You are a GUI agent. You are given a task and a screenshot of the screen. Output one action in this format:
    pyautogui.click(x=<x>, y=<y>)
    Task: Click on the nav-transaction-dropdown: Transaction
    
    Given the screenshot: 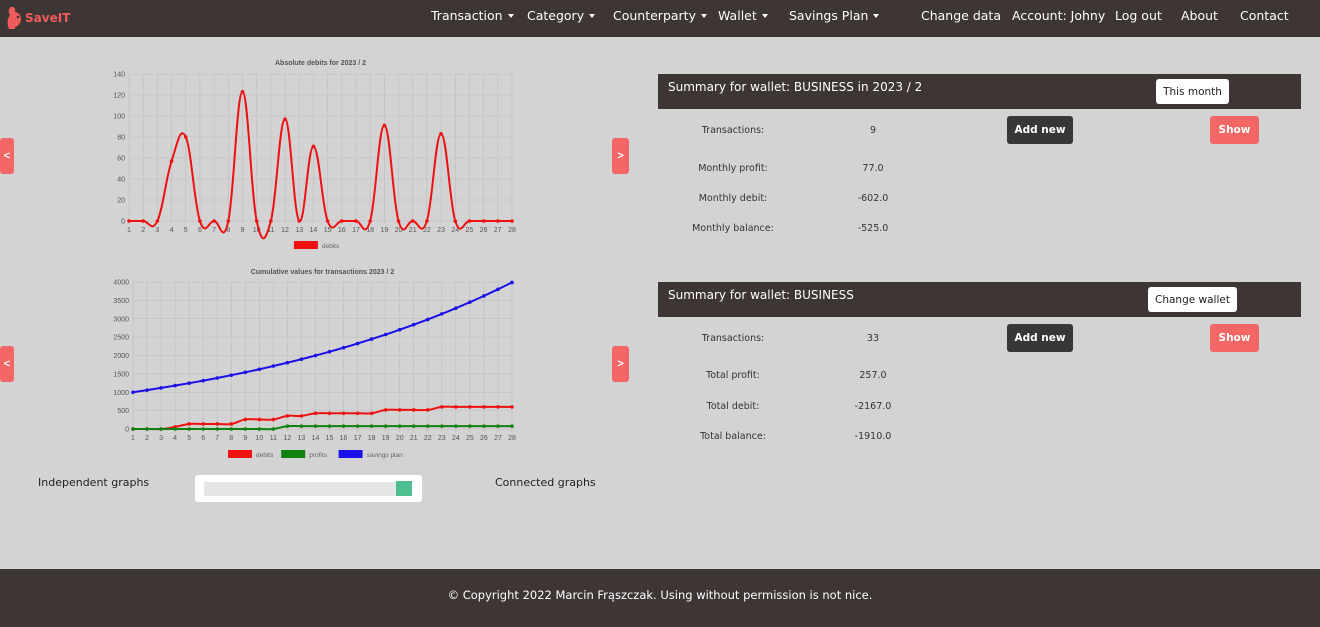 What is the action you would take?
    pyautogui.click(x=472, y=16)
    